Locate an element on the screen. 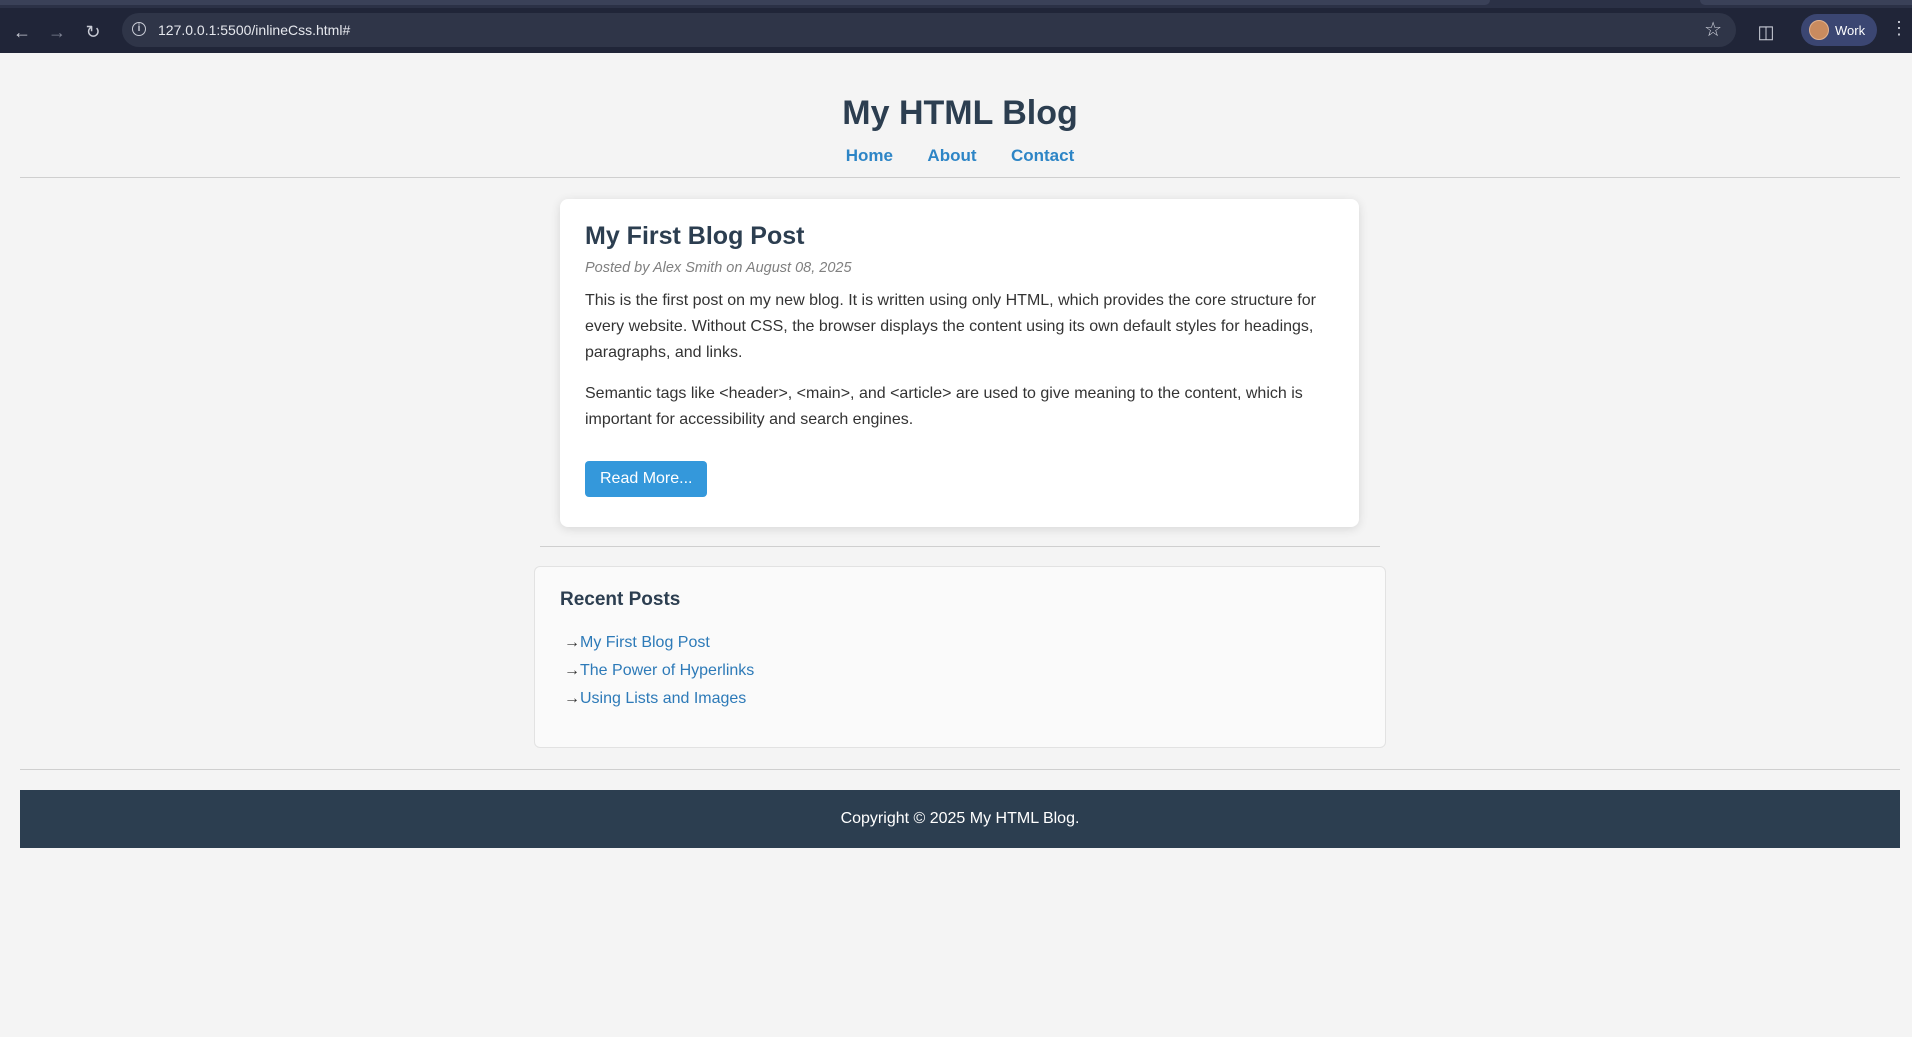 This screenshot has width=1912, height=1037. list-item: →The Power of Hyperlinks is located at coordinates (962, 671).